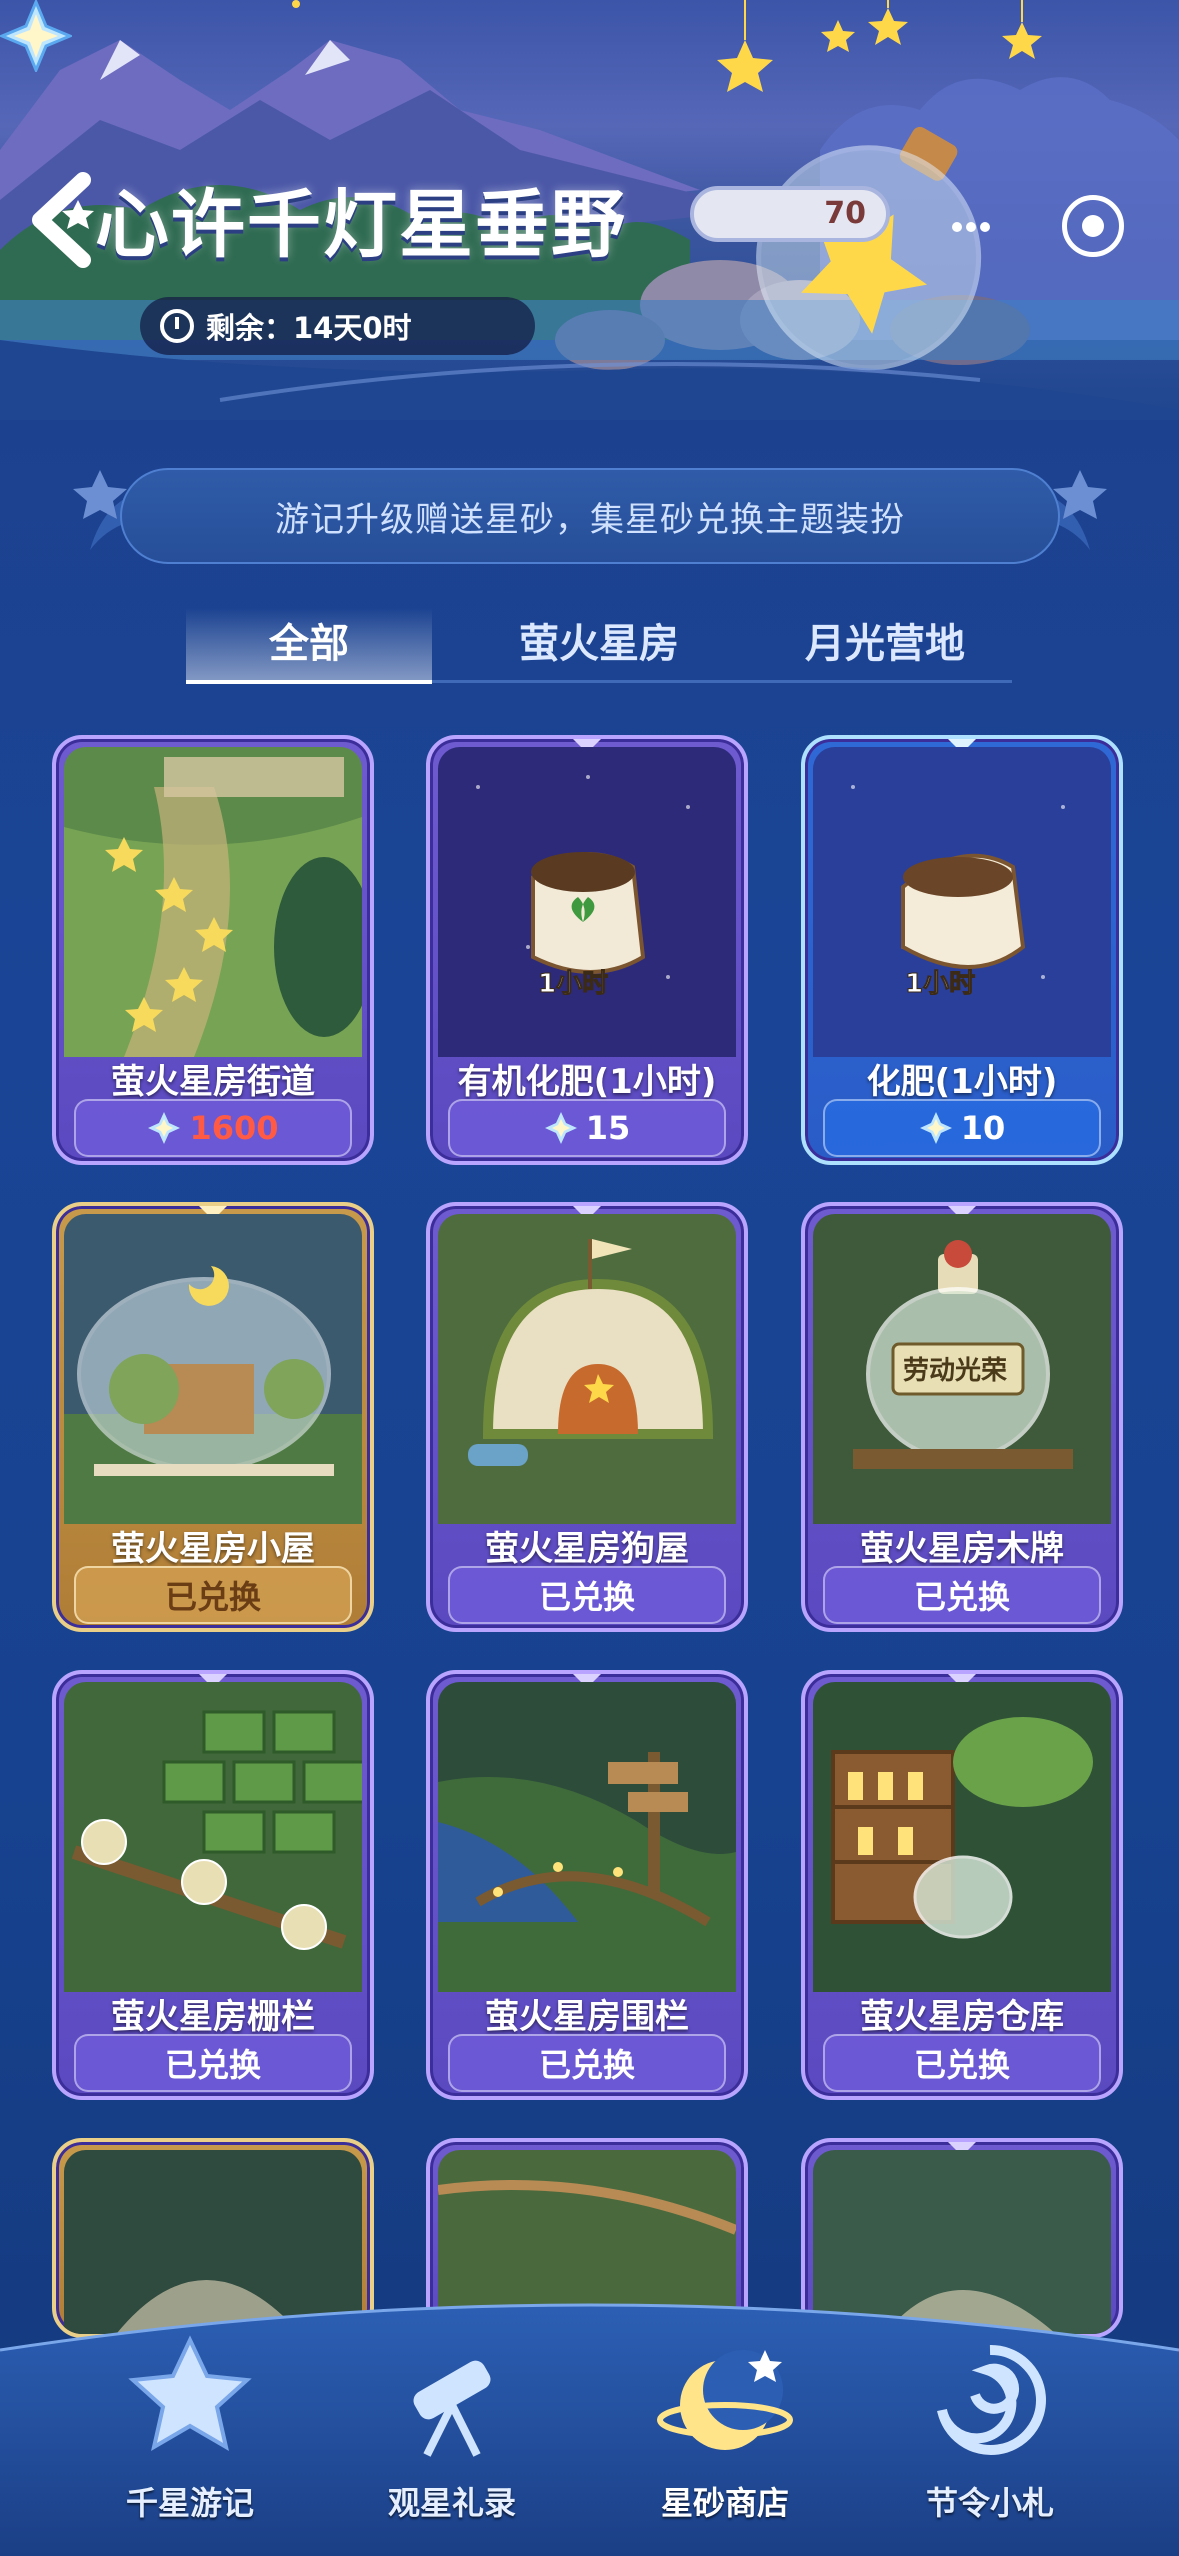 This screenshot has height=2556, width=1179. What do you see at coordinates (725, 2400) in the screenshot?
I see `moon-planet-icon` at bounding box center [725, 2400].